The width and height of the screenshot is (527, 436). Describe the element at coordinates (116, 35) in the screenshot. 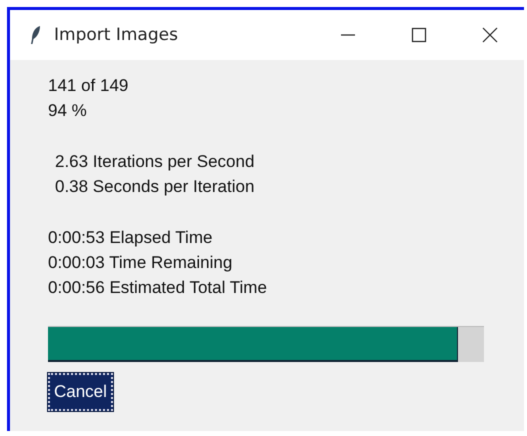

I see `window-title: Import Images` at that location.